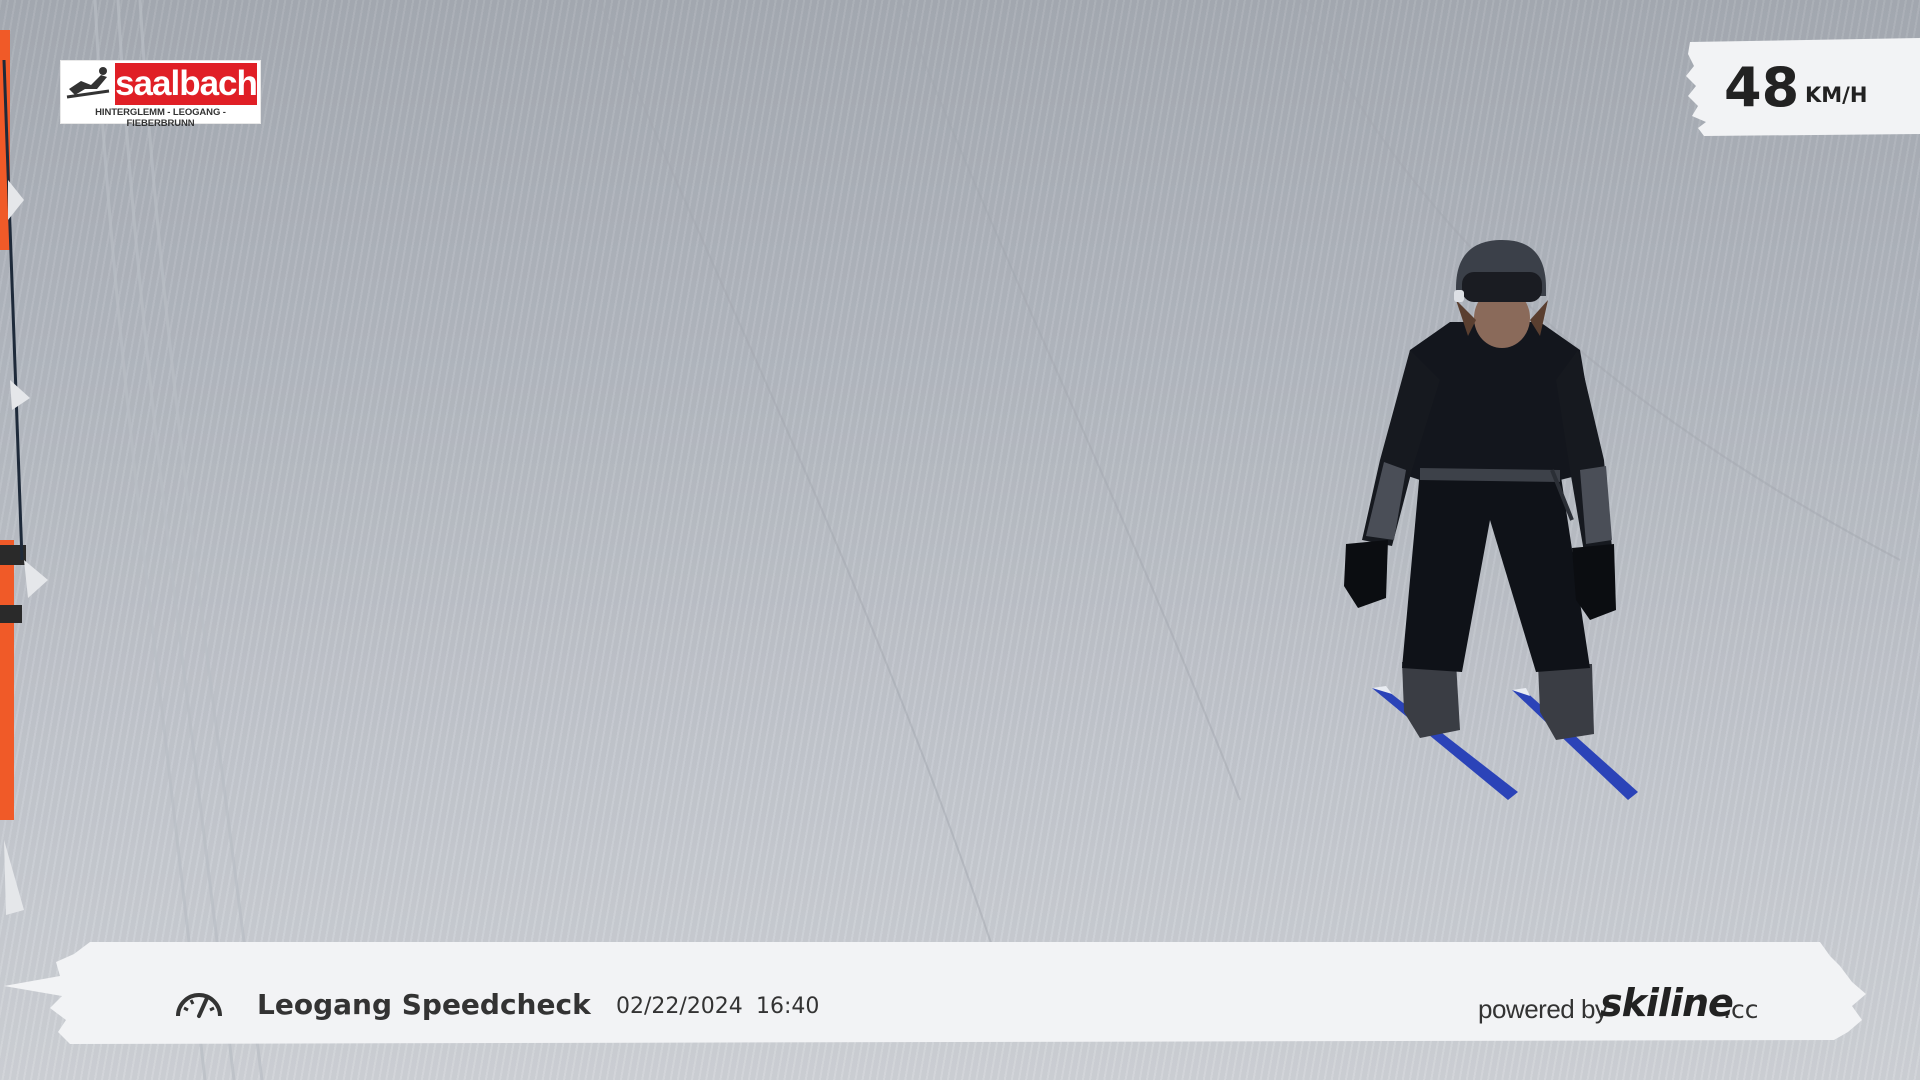 The image size is (1920, 1080). Describe the element at coordinates (1543, 1009) in the screenshot. I see `powered-by-label: powered by` at that location.